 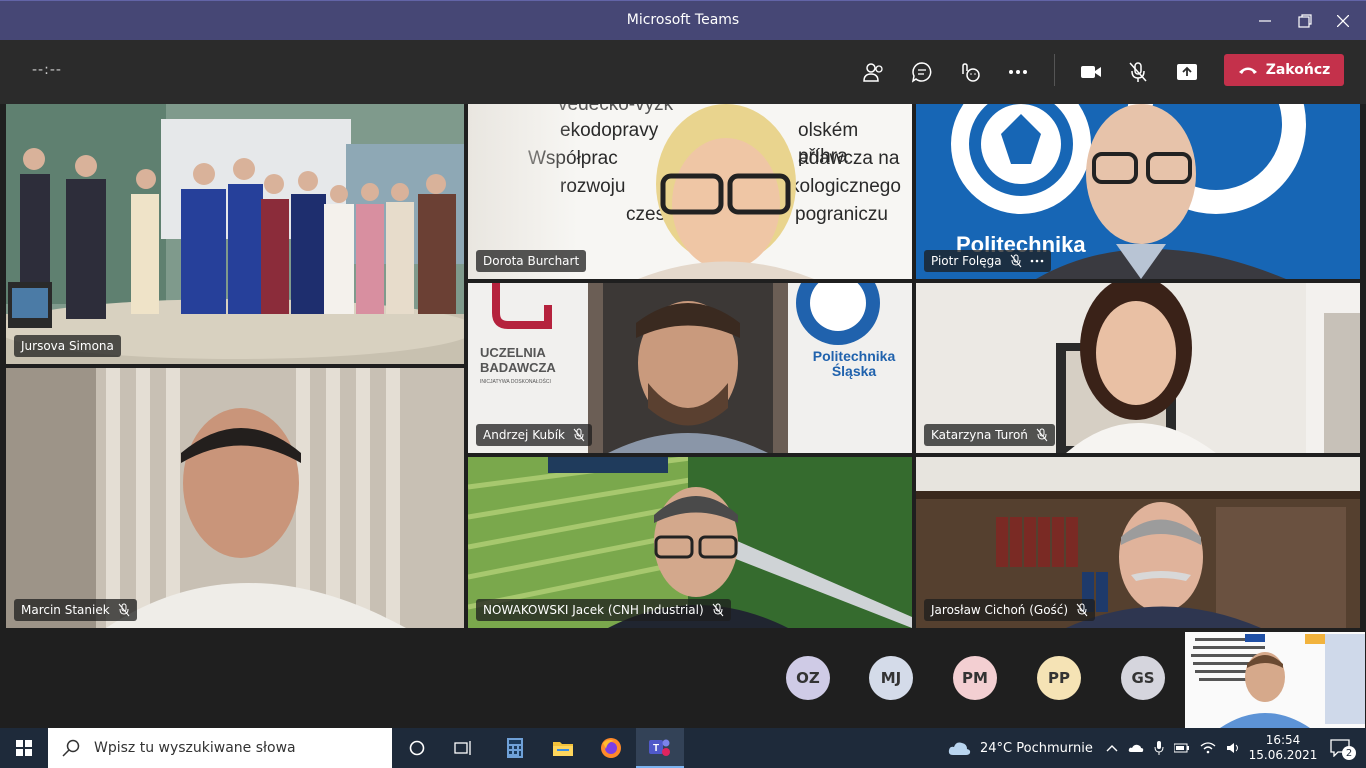 I want to click on minimize-icon, so click(x=1265, y=21).